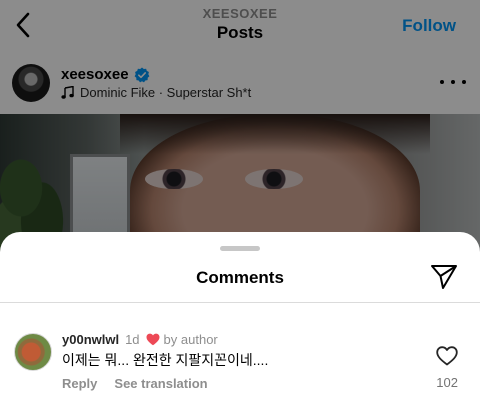  Describe the element at coordinates (240, 277) in the screenshot. I see `comments-title: Comments` at that location.